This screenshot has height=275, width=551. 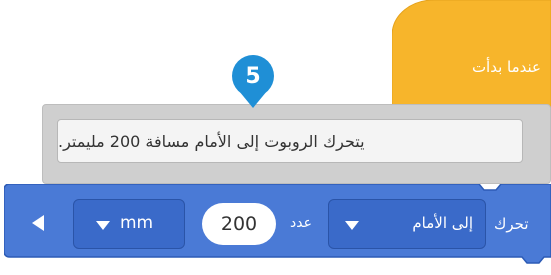 What do you see at coordinates (239, 224) in the screenshot?
I see `distance-input: 200` at bounding box center [239, 224].